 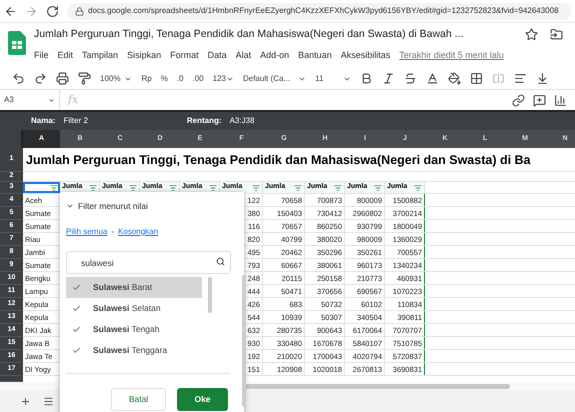 What do you see at coordinates (116, 78) in the screenshot?
I see `zoom-dropdown: 100%` at bounding box center [116, 78].